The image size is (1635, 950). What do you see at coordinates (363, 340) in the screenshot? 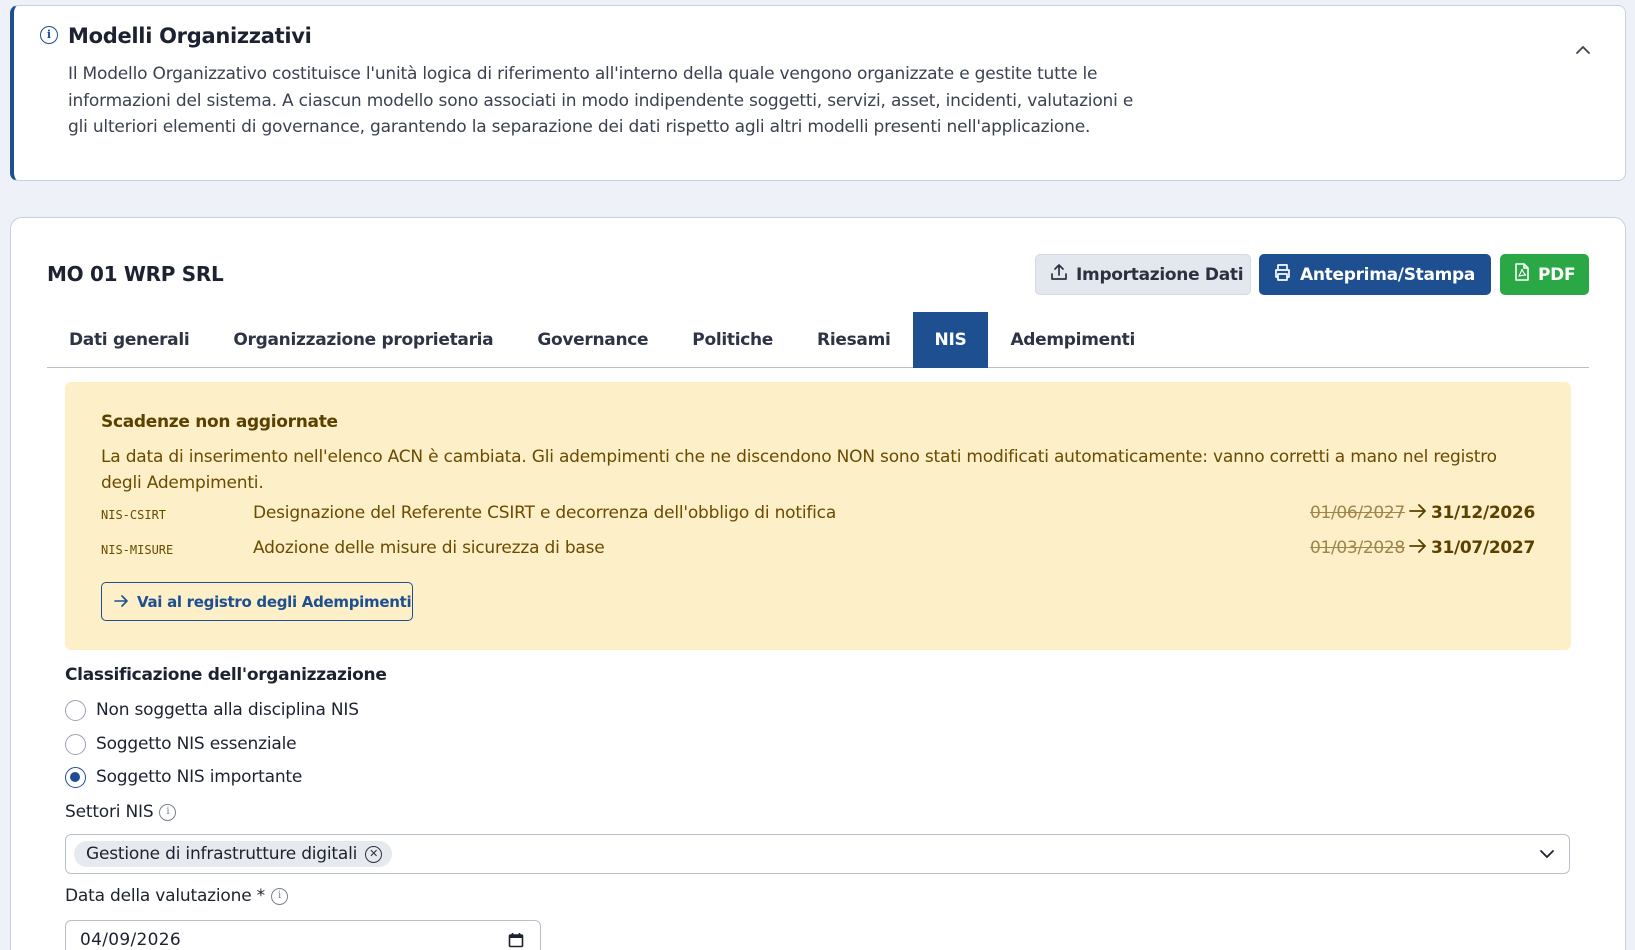
I see `tab-organizzazione-proprietaria: Organizzazione proprietaria` at bounding box center [363, 340].